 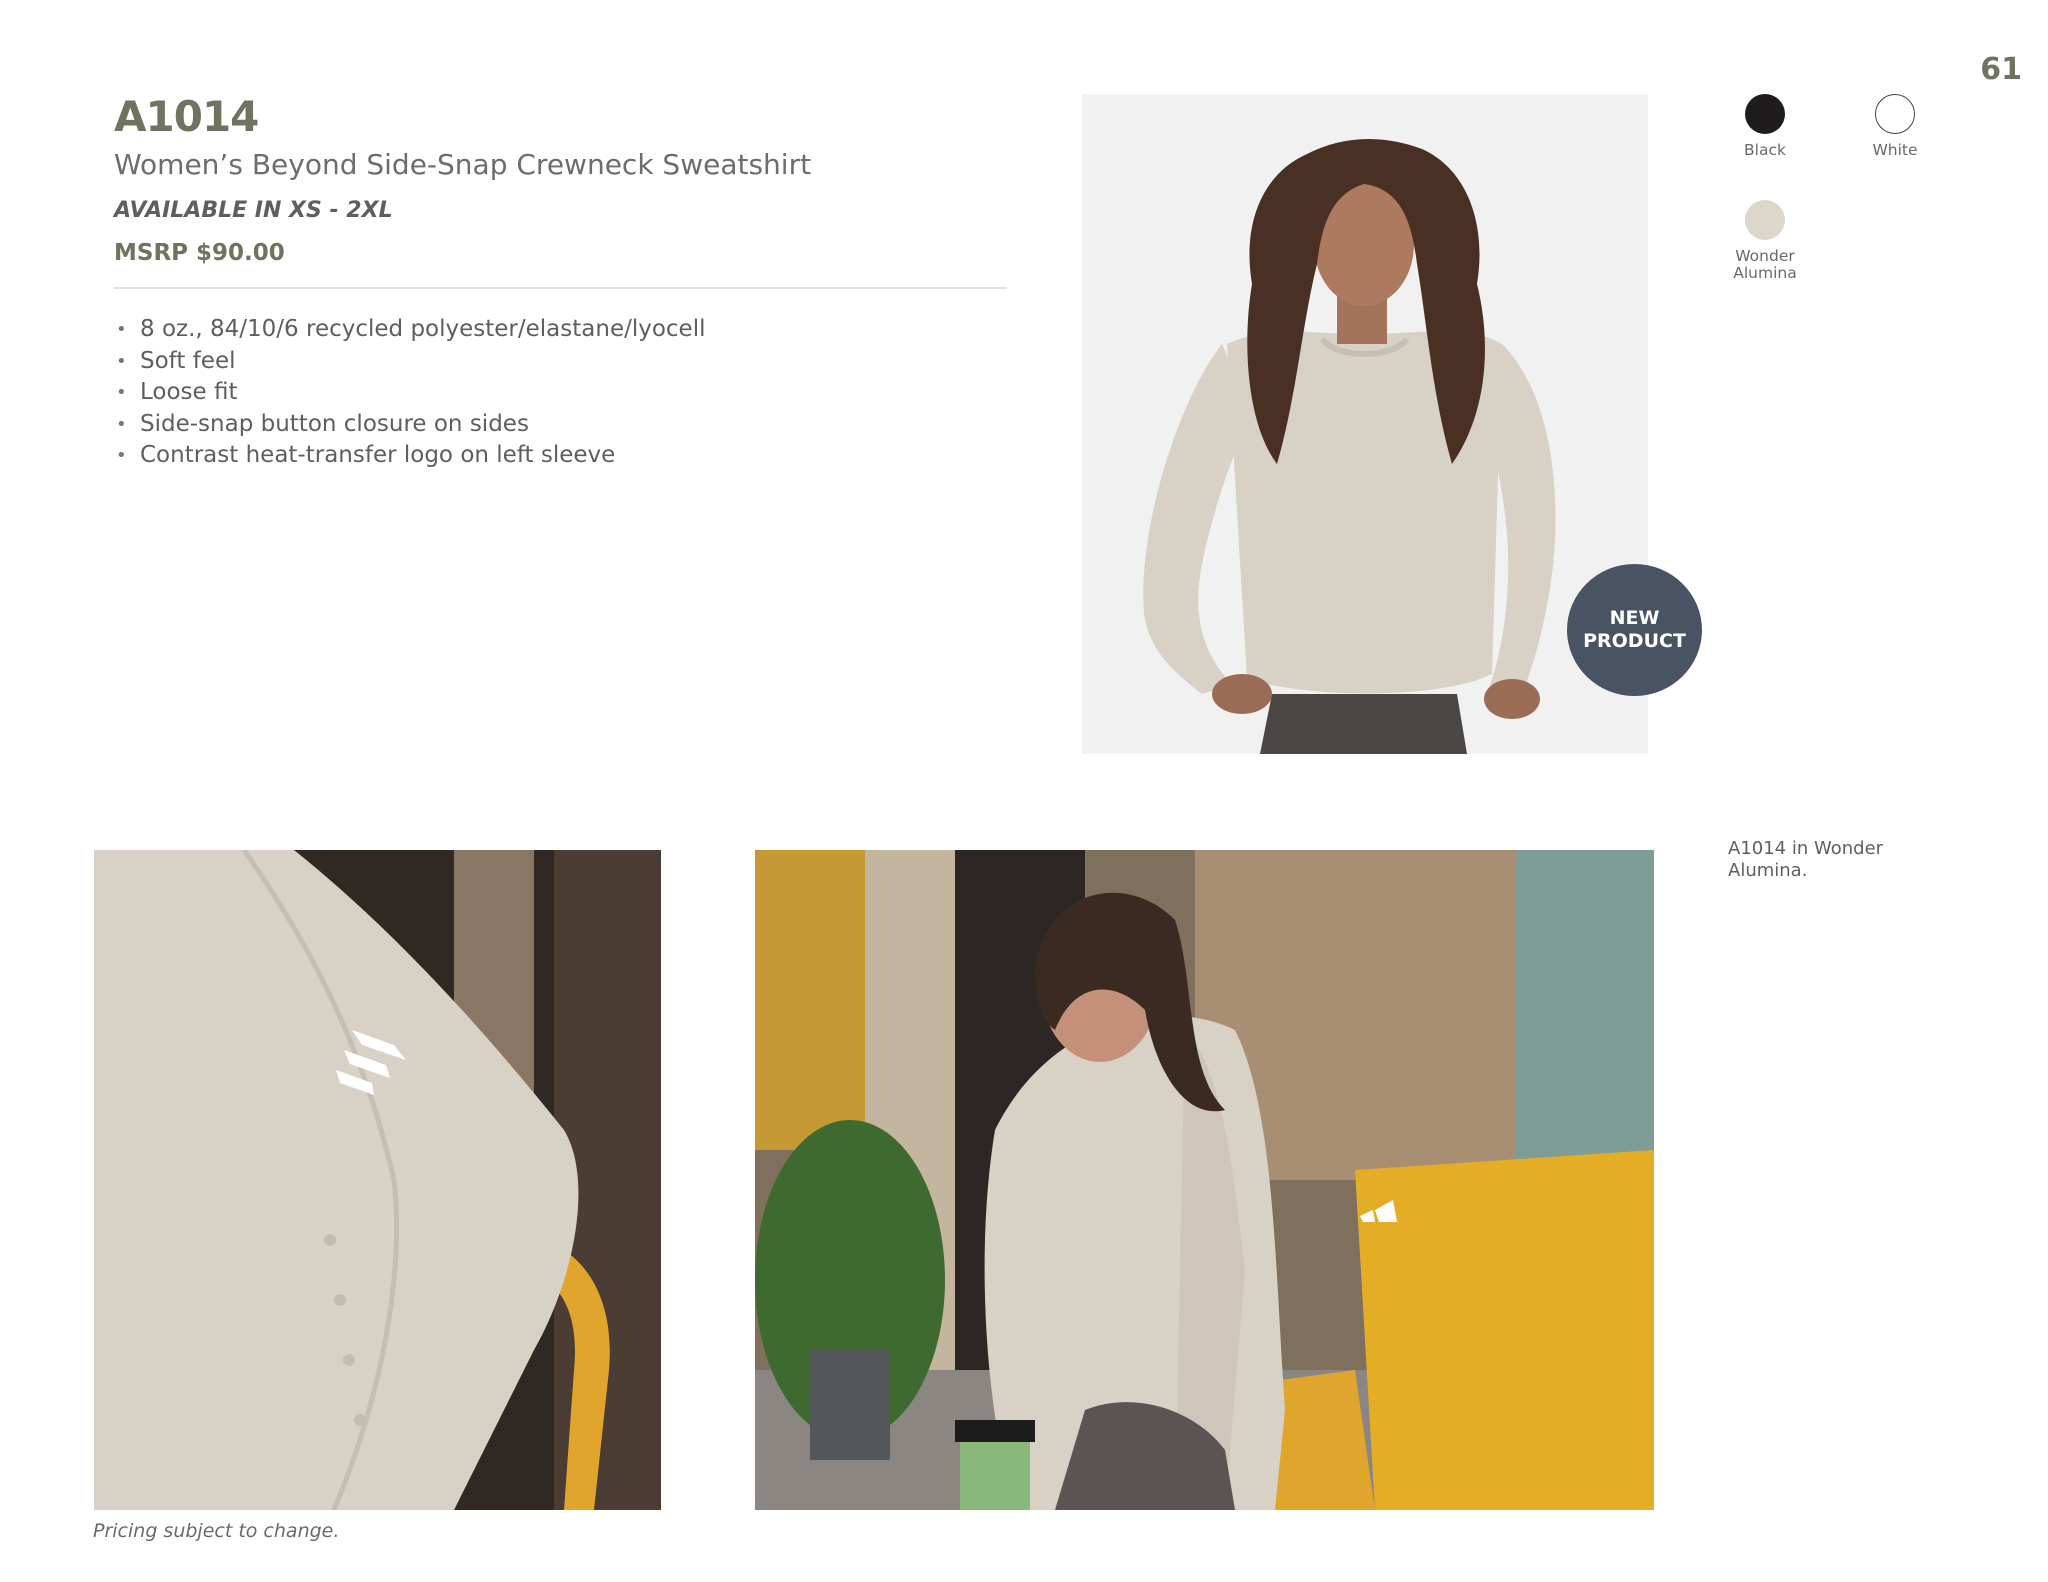 What do you see at coordinates (216, 1531) in the screenshot?
I see `pricing-disclaimer: Pricing subject to change.` at bounding box center [216, 1531].